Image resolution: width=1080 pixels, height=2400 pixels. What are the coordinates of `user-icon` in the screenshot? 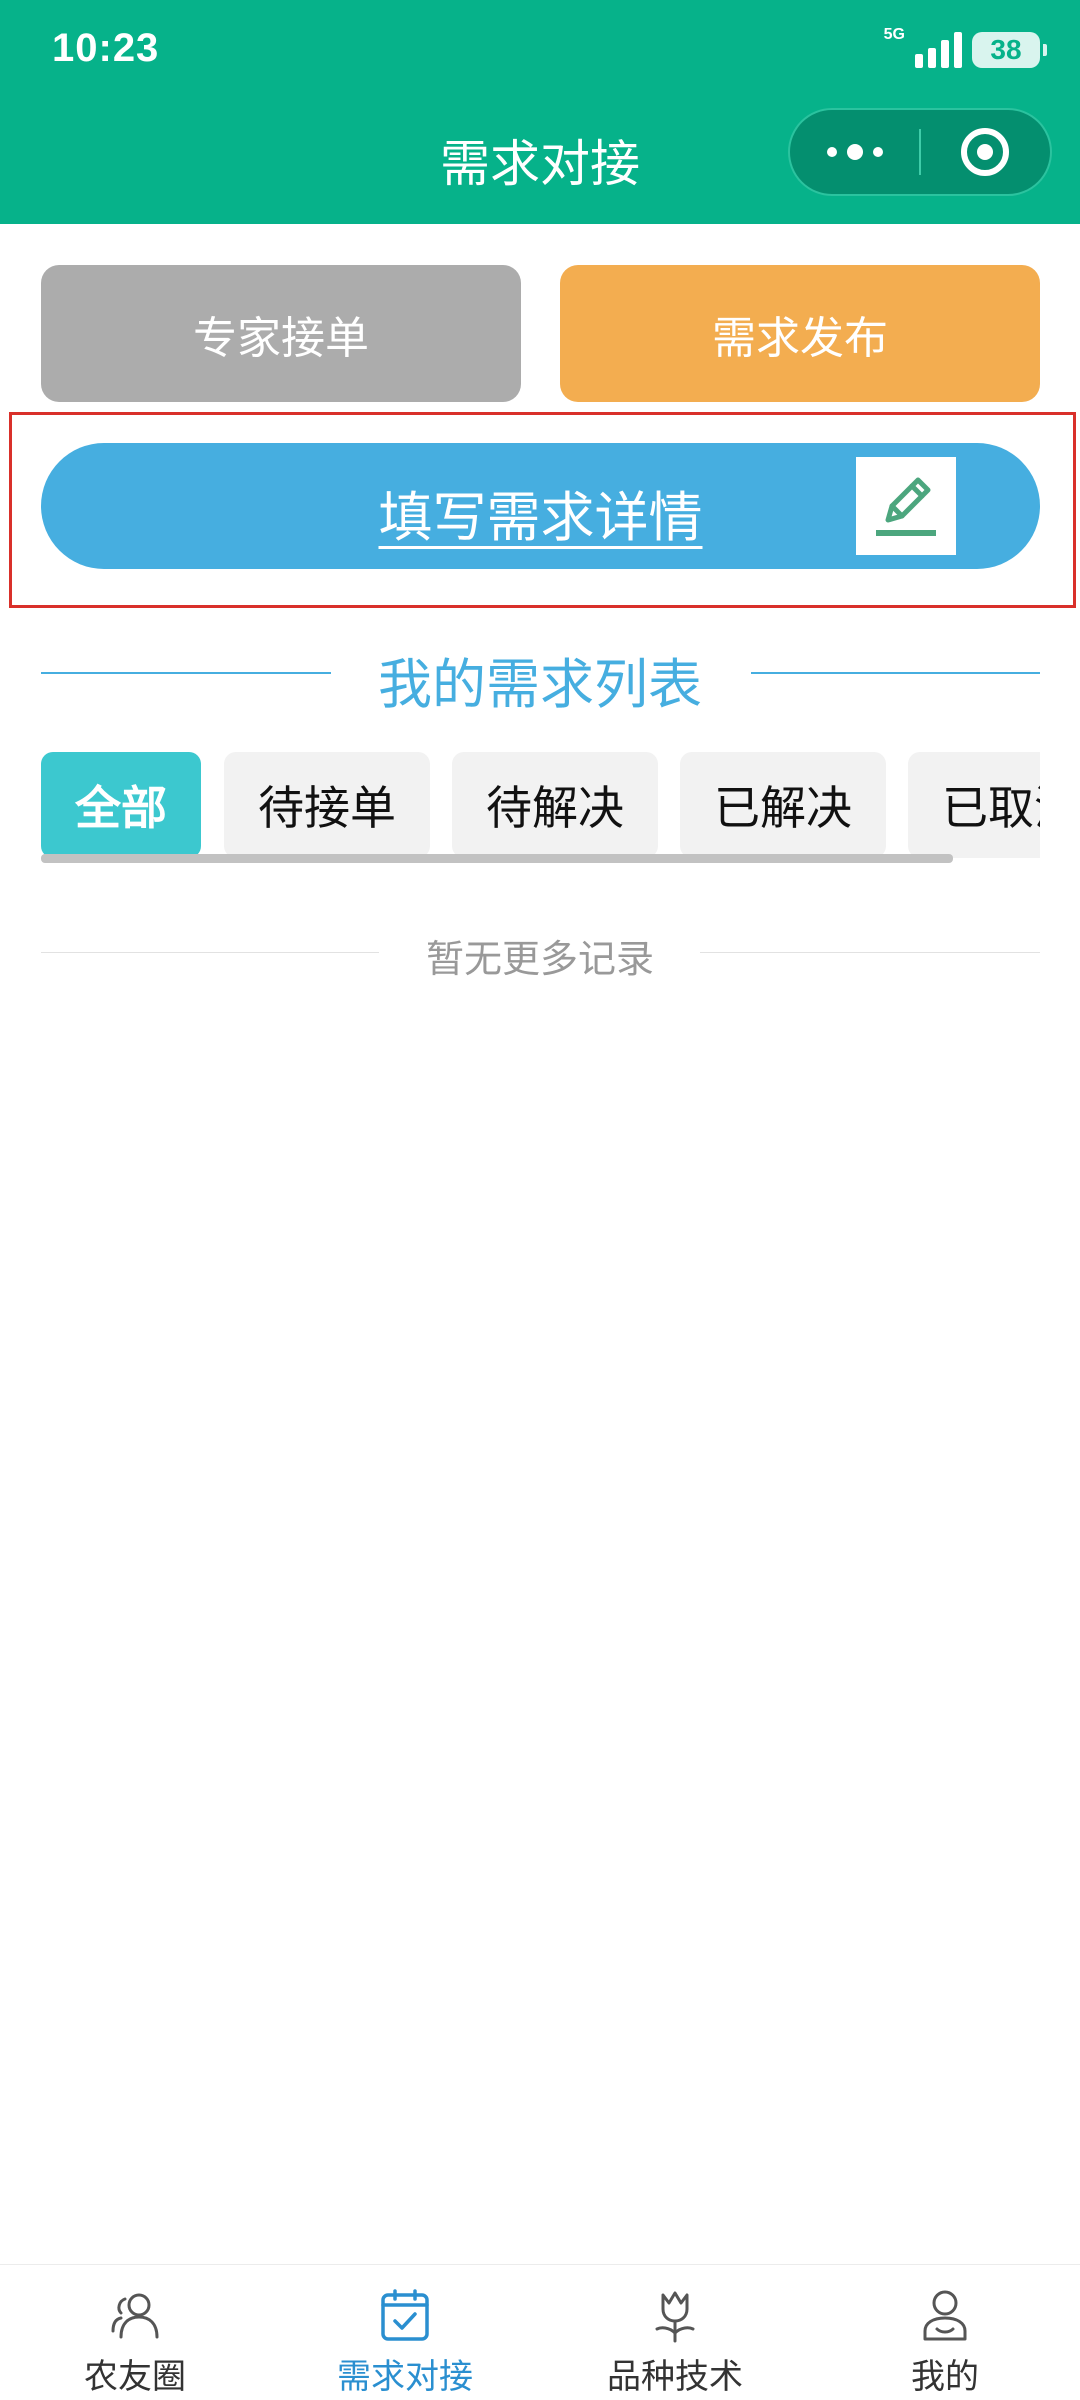 It's located at (945, 2315).